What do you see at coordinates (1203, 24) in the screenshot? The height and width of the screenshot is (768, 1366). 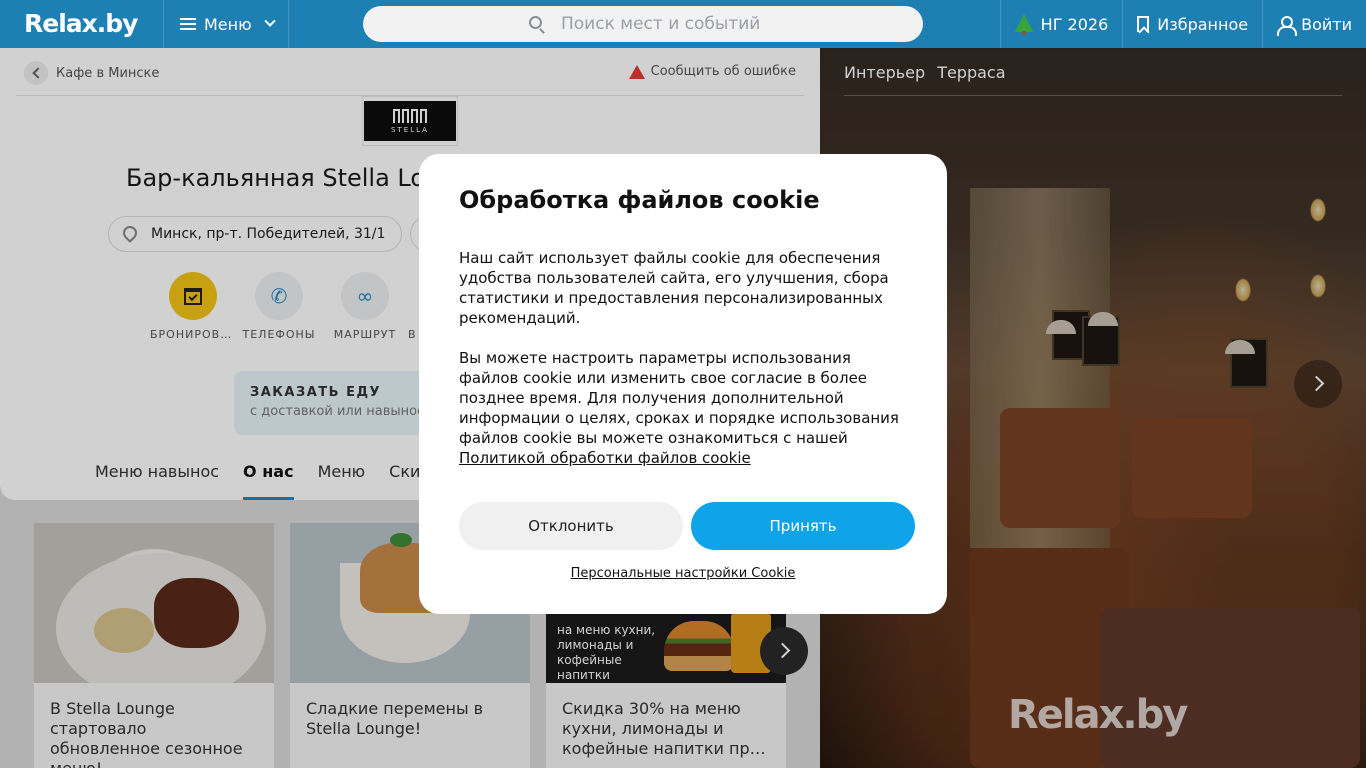 I see `favorites-label: Избранное` at bounding box center [1203, 24].